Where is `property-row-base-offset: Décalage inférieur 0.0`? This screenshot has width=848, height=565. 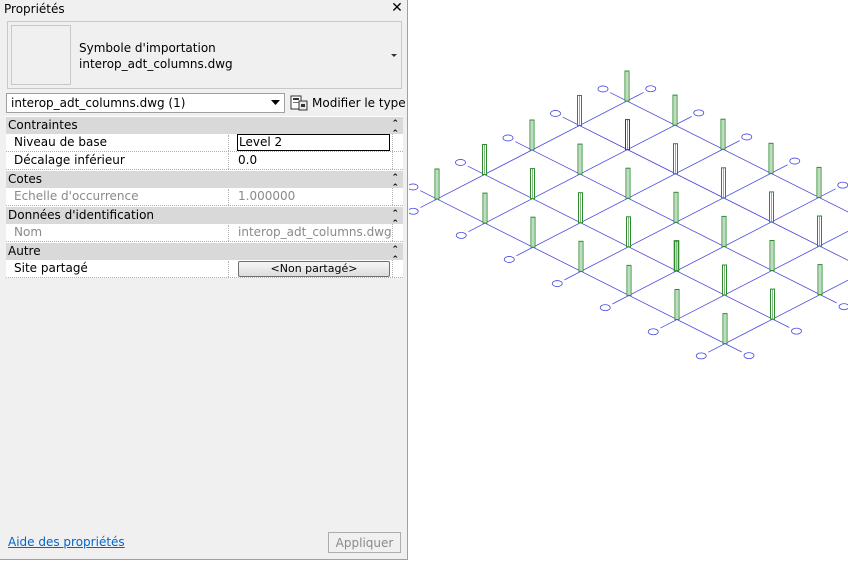
property-row-base-offset: Décalage inférieur 0.0 is located at coordinates (204, 161).